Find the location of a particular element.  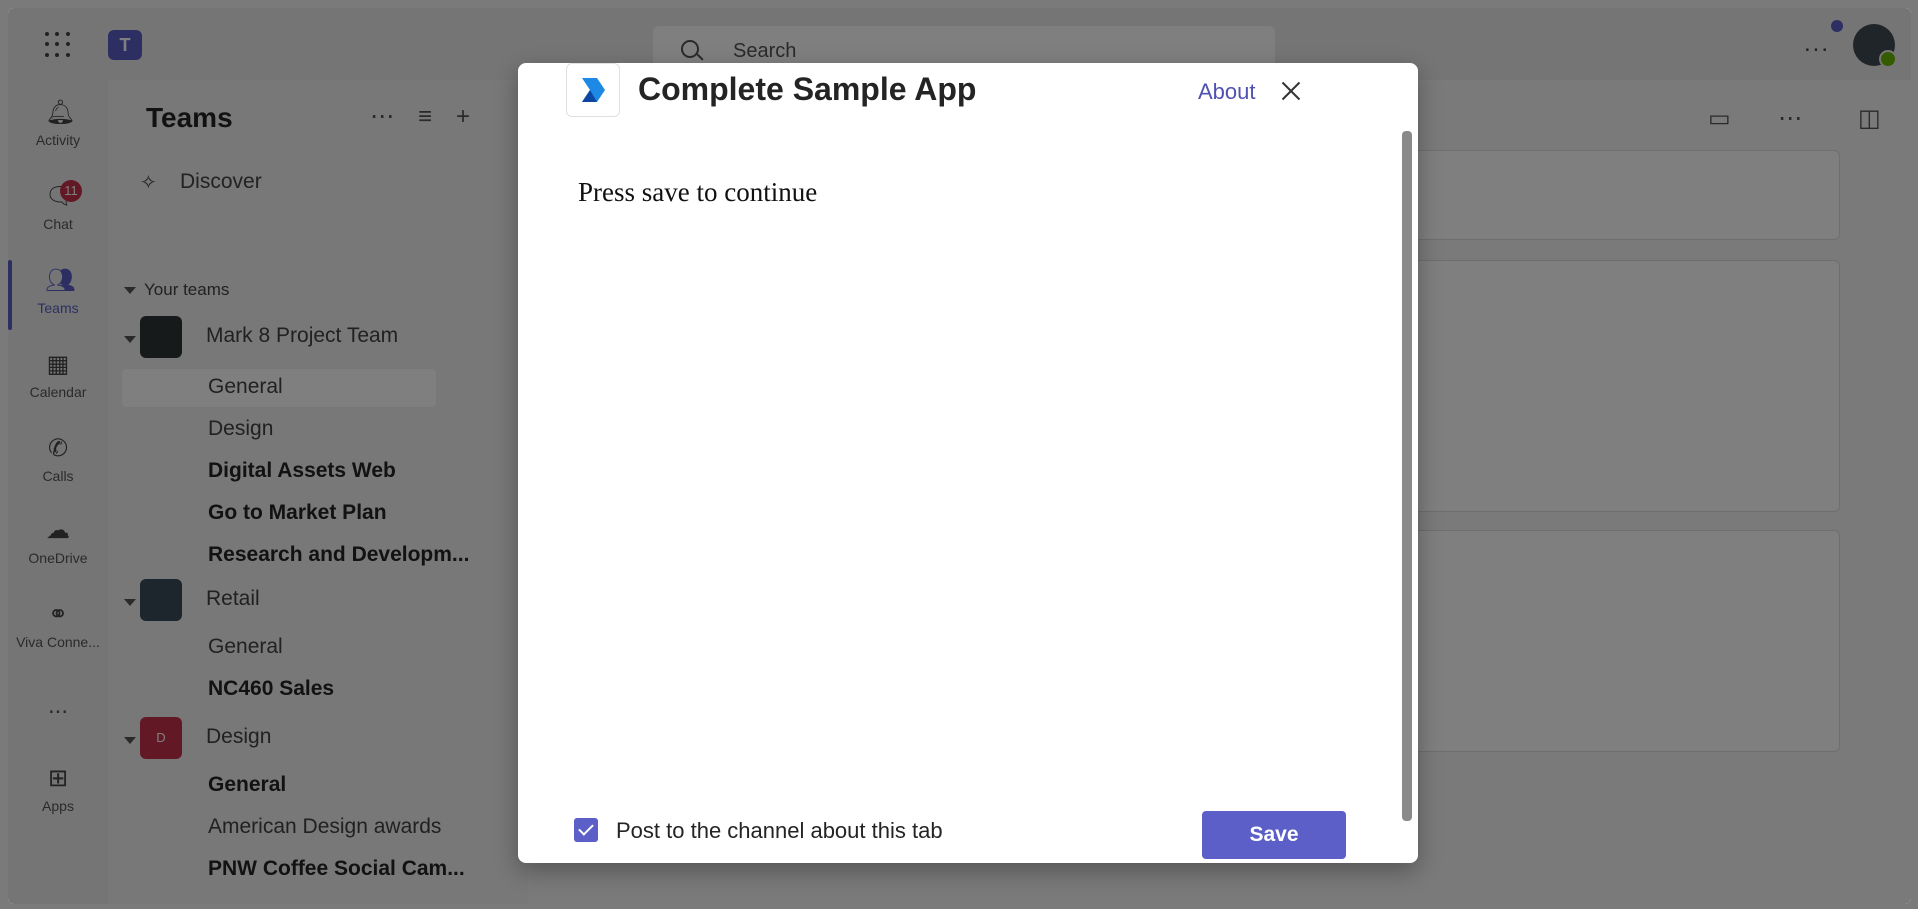

app-logo-icon is located at coordinates (593, 90).